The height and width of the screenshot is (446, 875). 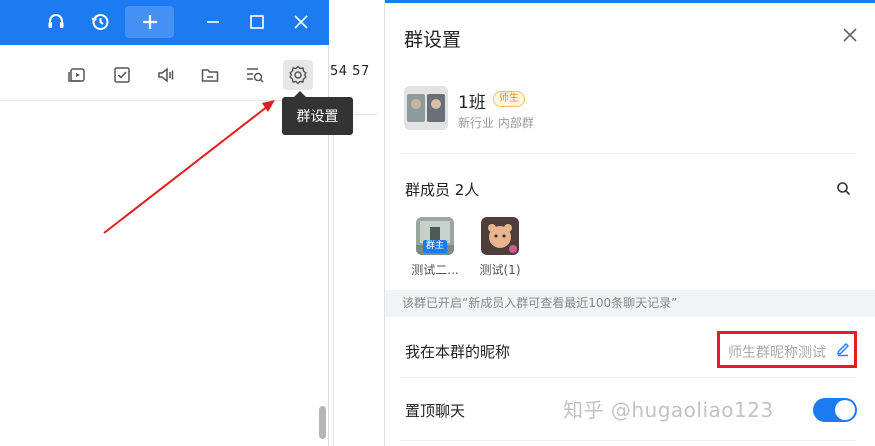 What do you see at coordinates (350, 71) in the screenshot?
I see `toolbar-numbers: 54 57` at bounding box center [350, 71].